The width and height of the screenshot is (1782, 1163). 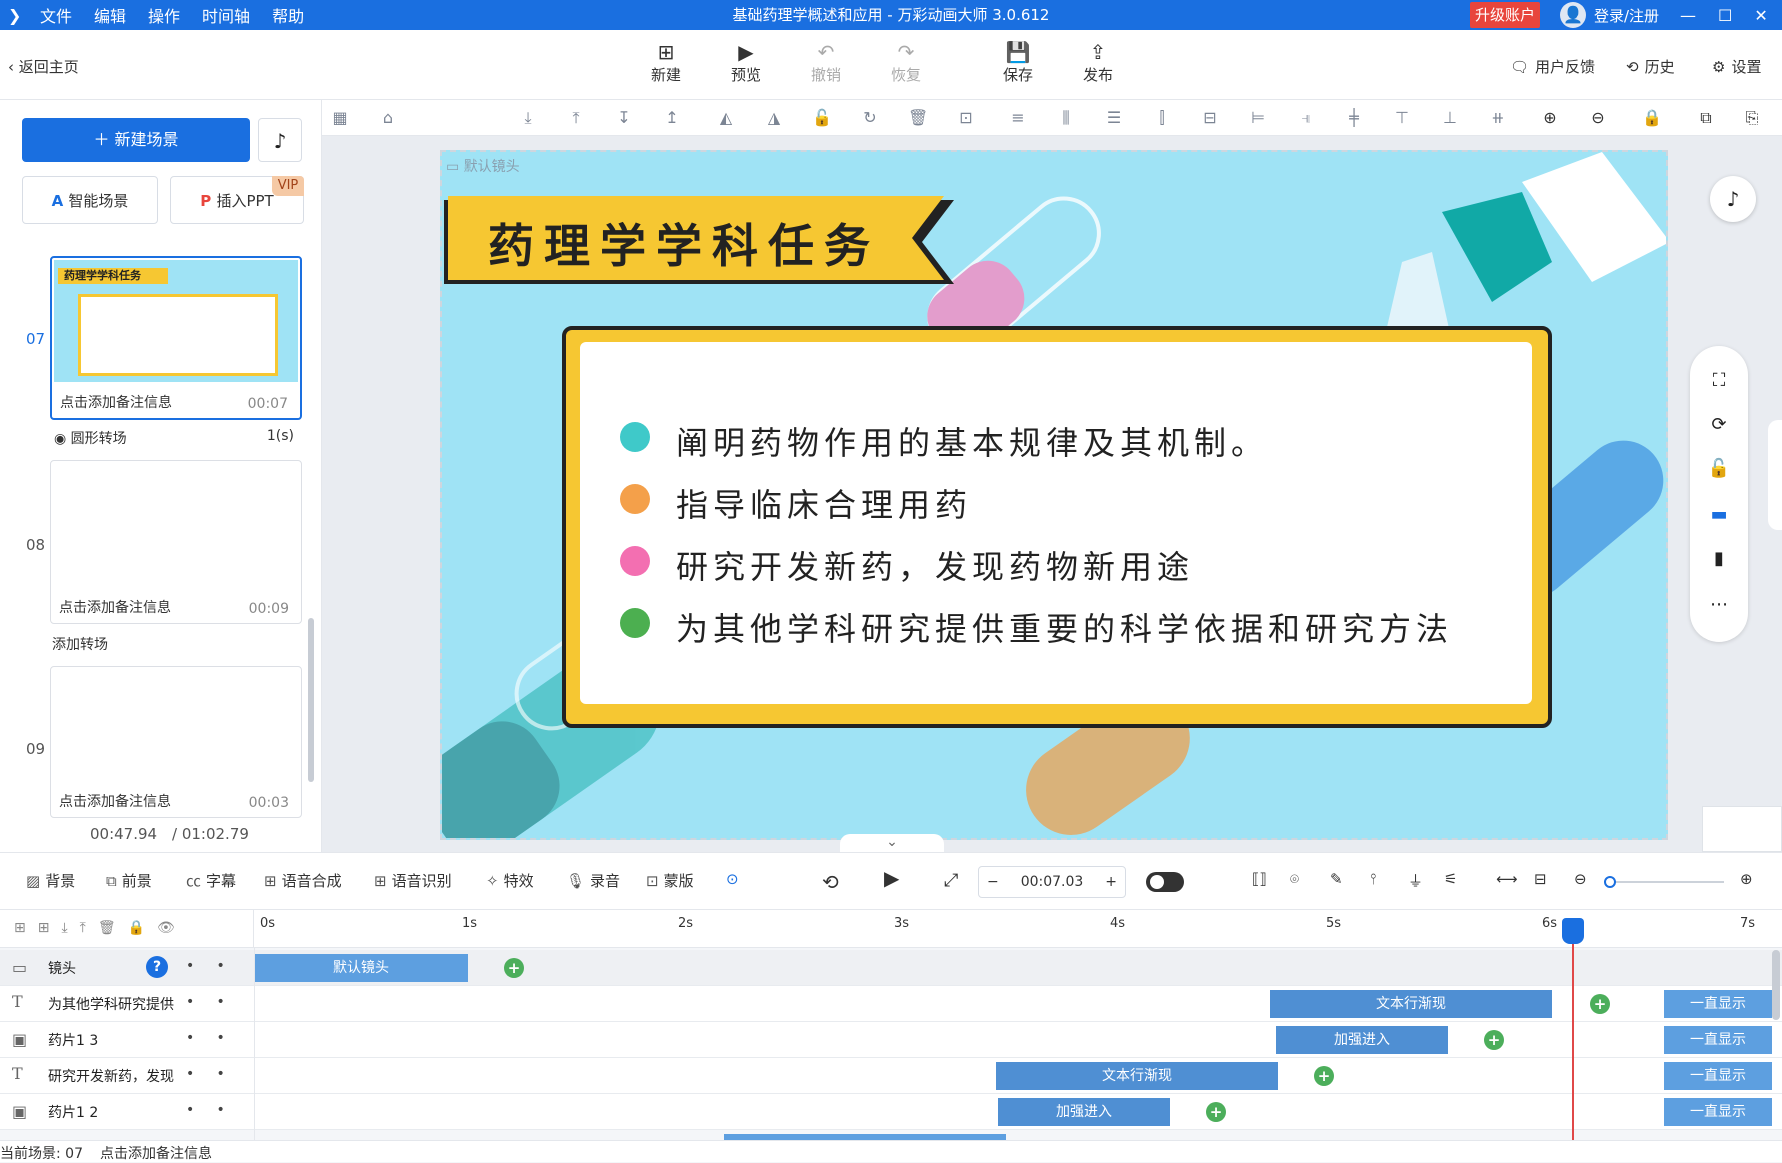 What do you see at coordinates (361, 968) in the screenshot?
I see `camera-block: 默认镜头` at bounding box center [361, 968].